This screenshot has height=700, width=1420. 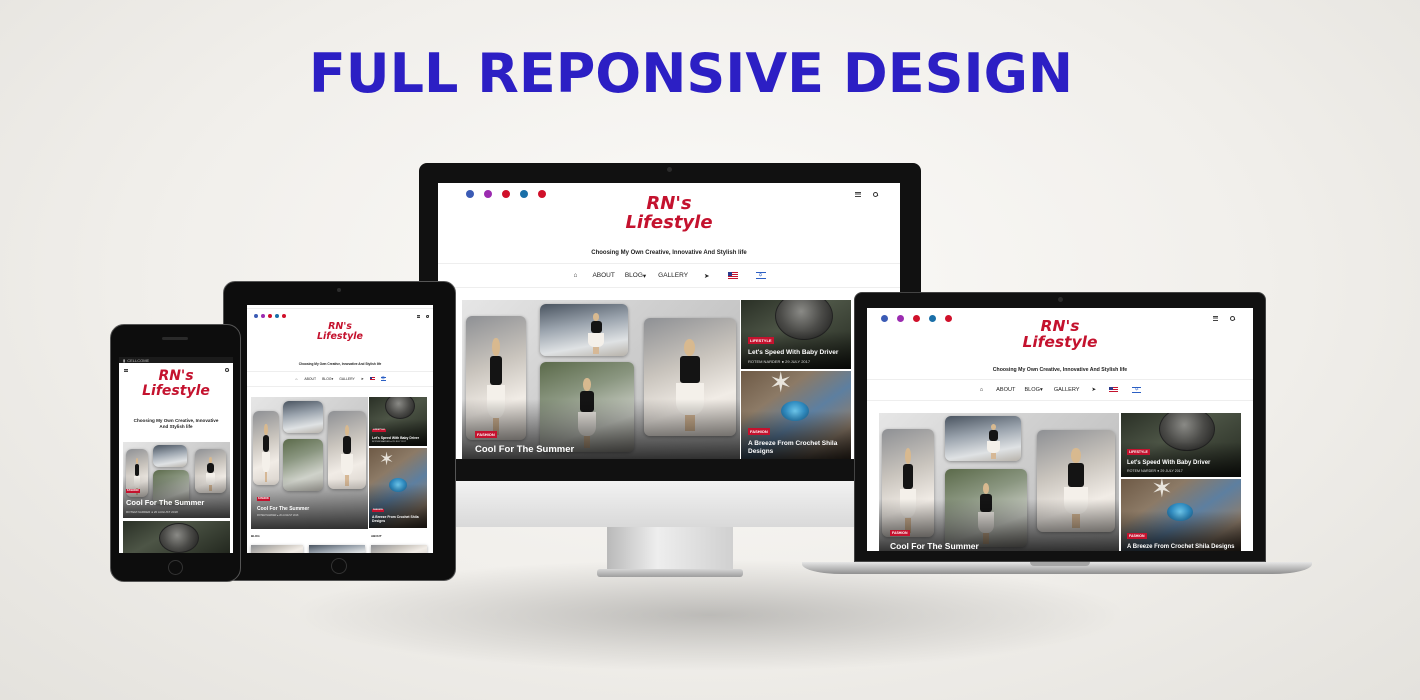 I want to click on laptop-nav: ⌂ ABOUT BLOG ▾ GALLERY ➤, so click(x=1060, y=390).